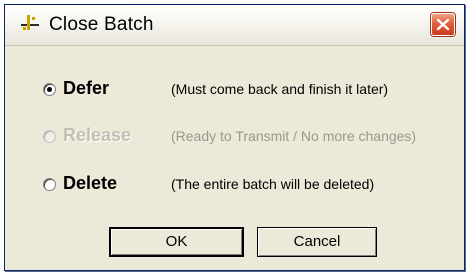 The width and height of the screenshot is (471, 278). I want to click on batch-icon, so click(30, 23).